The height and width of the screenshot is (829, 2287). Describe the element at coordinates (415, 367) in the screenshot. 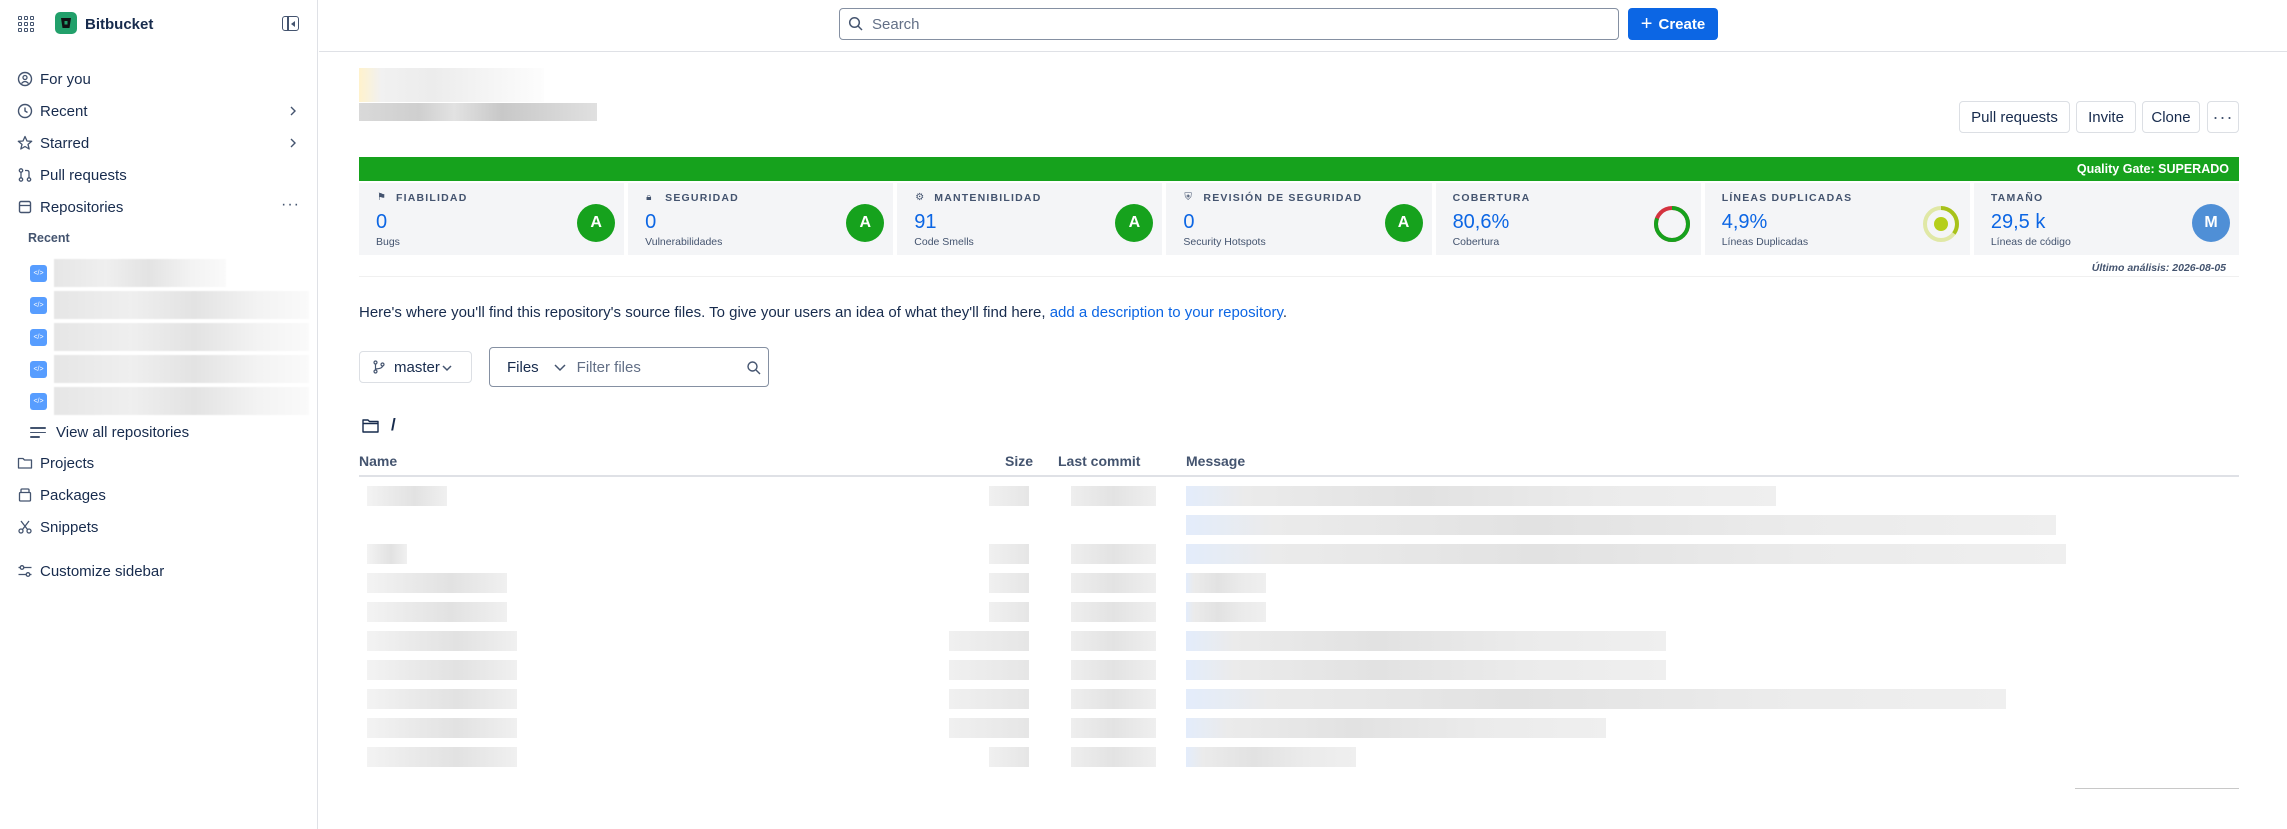

I see `branch-selector: master` at that location.